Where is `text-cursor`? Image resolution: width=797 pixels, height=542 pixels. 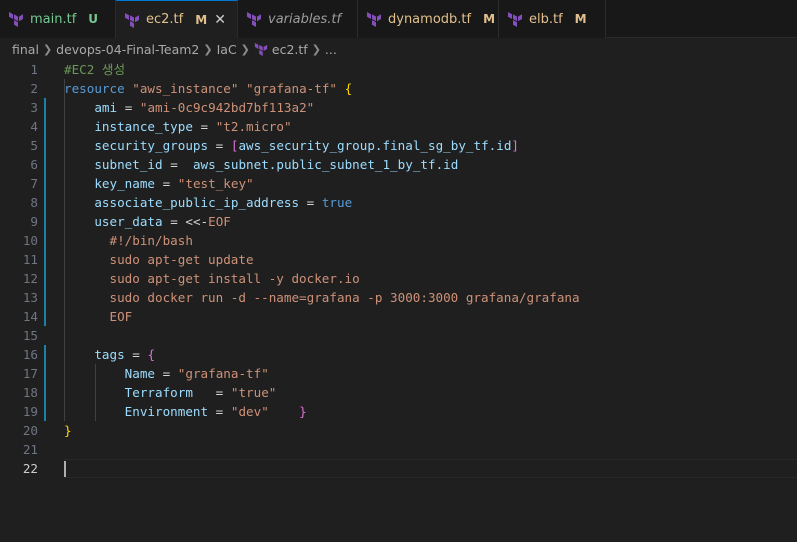 text-cursor is located at coordinates (65, 469).